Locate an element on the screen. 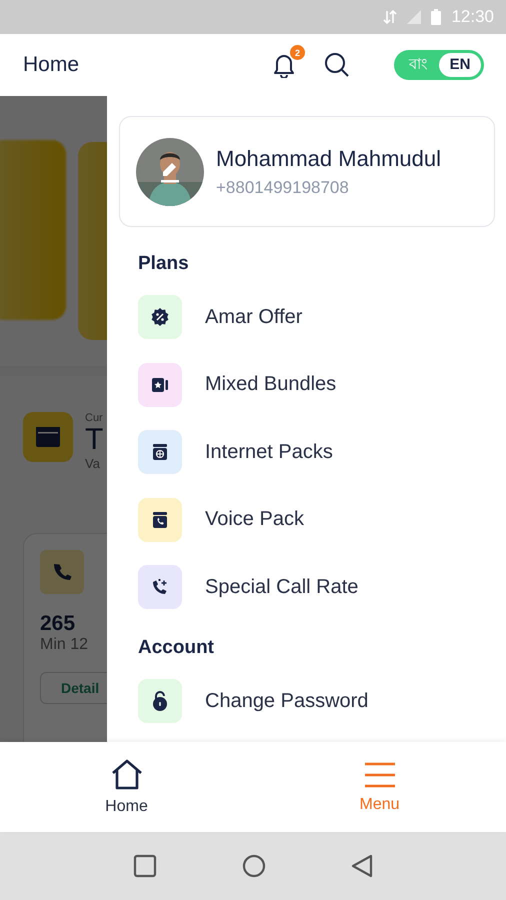 This screenshot has width=506, height=900. nav-tab: Home is located at coordinates (126, 787).